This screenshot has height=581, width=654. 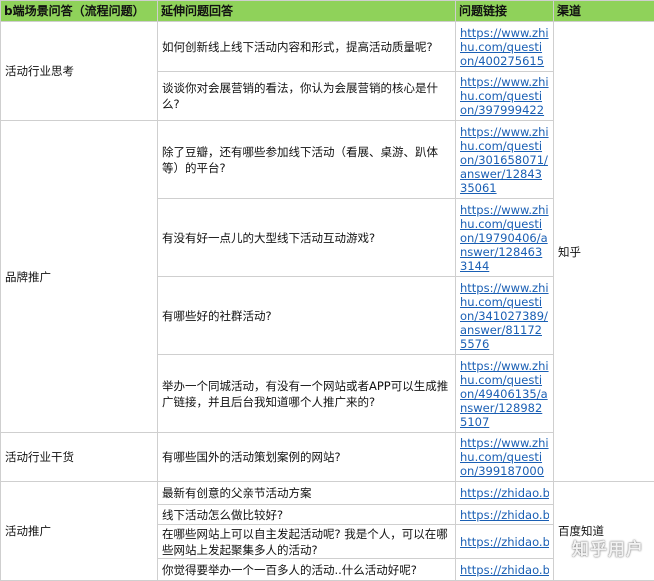 I want to click on channel-cell: 百度知道, so click(x=604, y=531).